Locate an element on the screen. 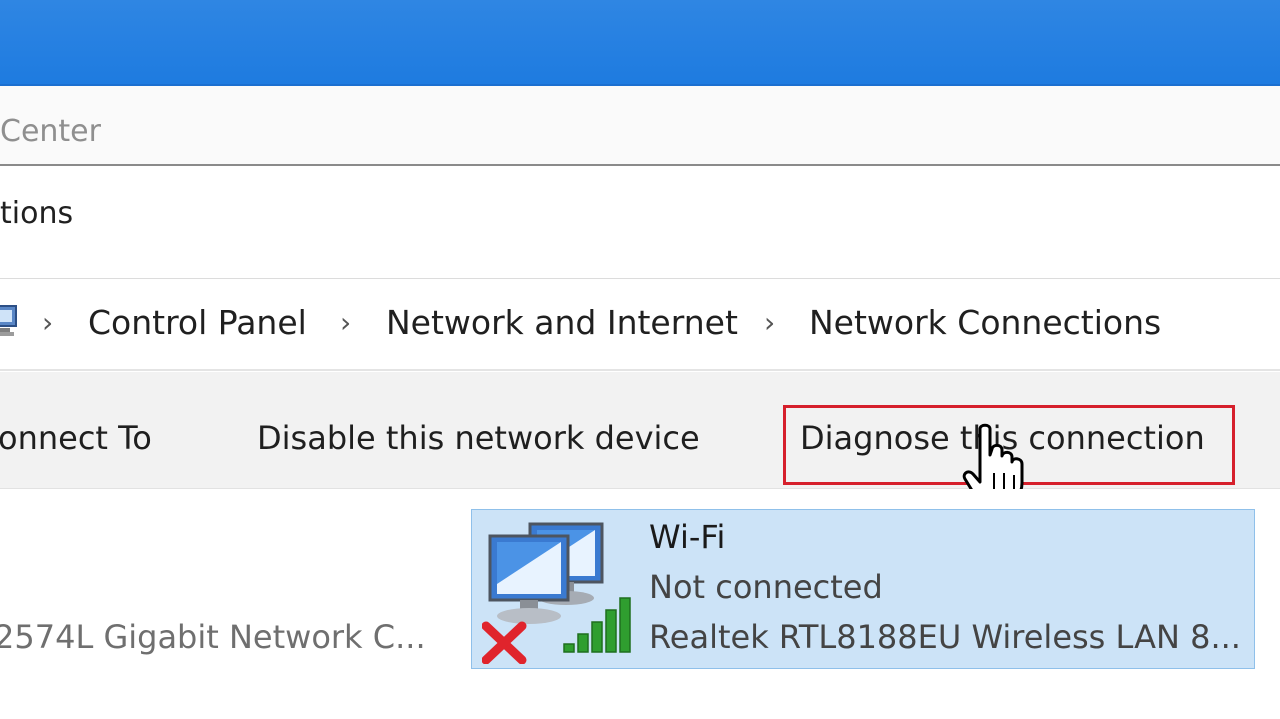  window-title: Center is located at coordinates (50, 131).